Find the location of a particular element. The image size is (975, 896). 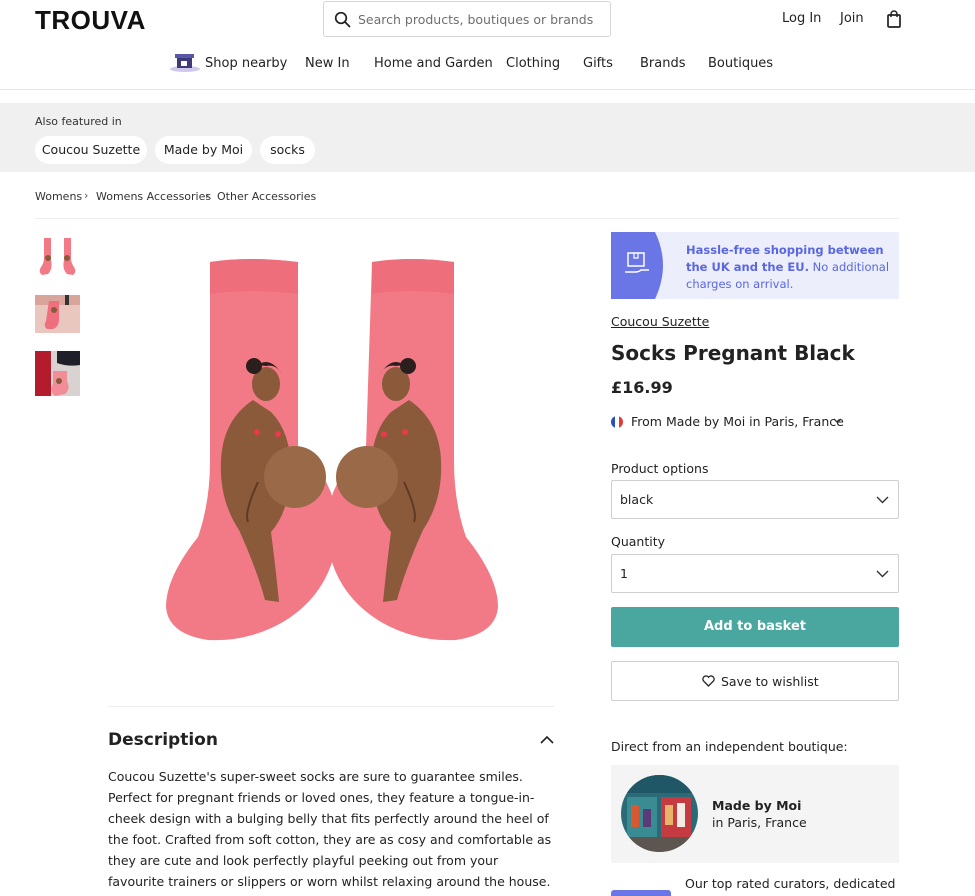

boutique-name: Made by Moi is located at coordinates (756, 805).